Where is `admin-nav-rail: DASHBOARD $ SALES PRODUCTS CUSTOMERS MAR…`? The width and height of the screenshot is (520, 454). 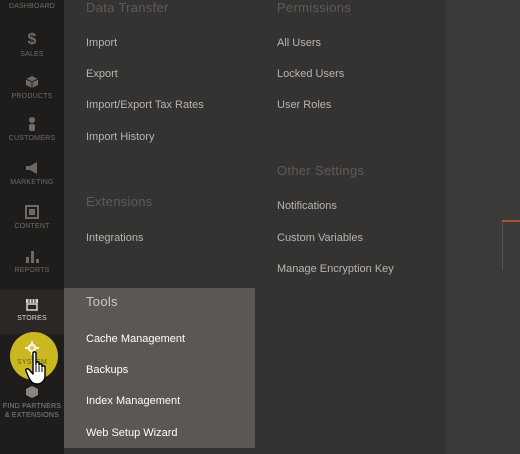 admin-nav-rail: DASHBOARD $ SALES PRODUCTS CUSTOMERS MAR… is located at coordinates (32, 227).